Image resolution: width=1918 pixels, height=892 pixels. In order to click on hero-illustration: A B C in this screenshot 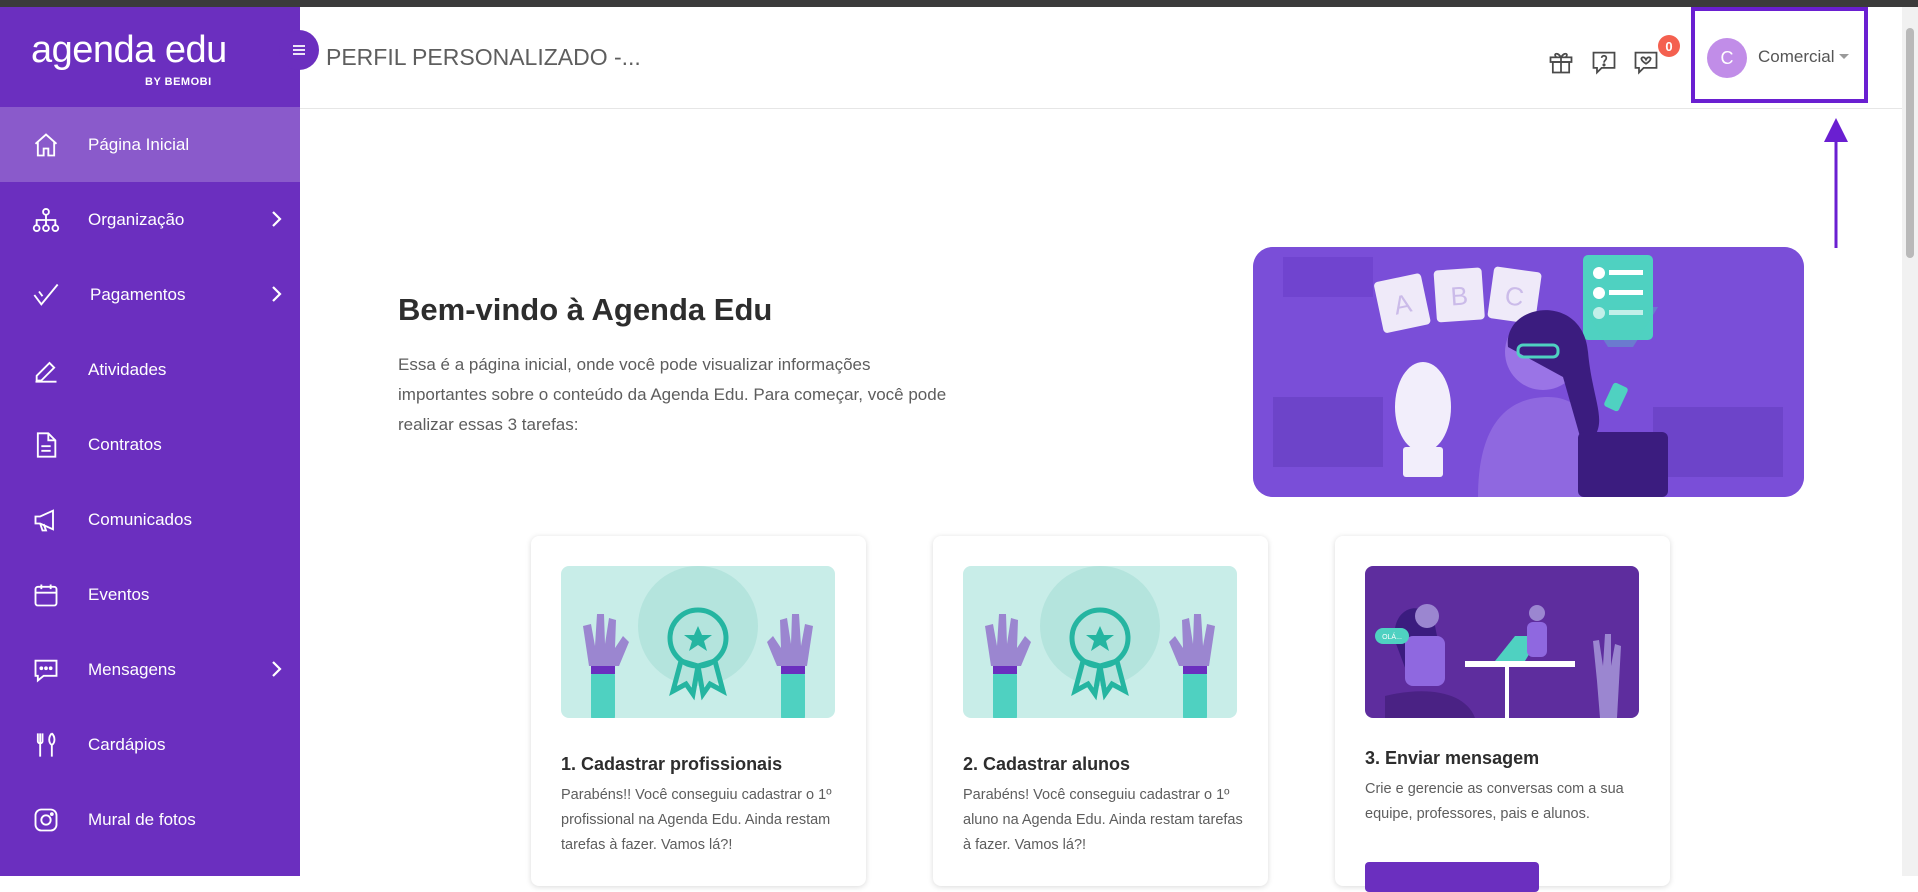, I will do `click(1528, 372)`.